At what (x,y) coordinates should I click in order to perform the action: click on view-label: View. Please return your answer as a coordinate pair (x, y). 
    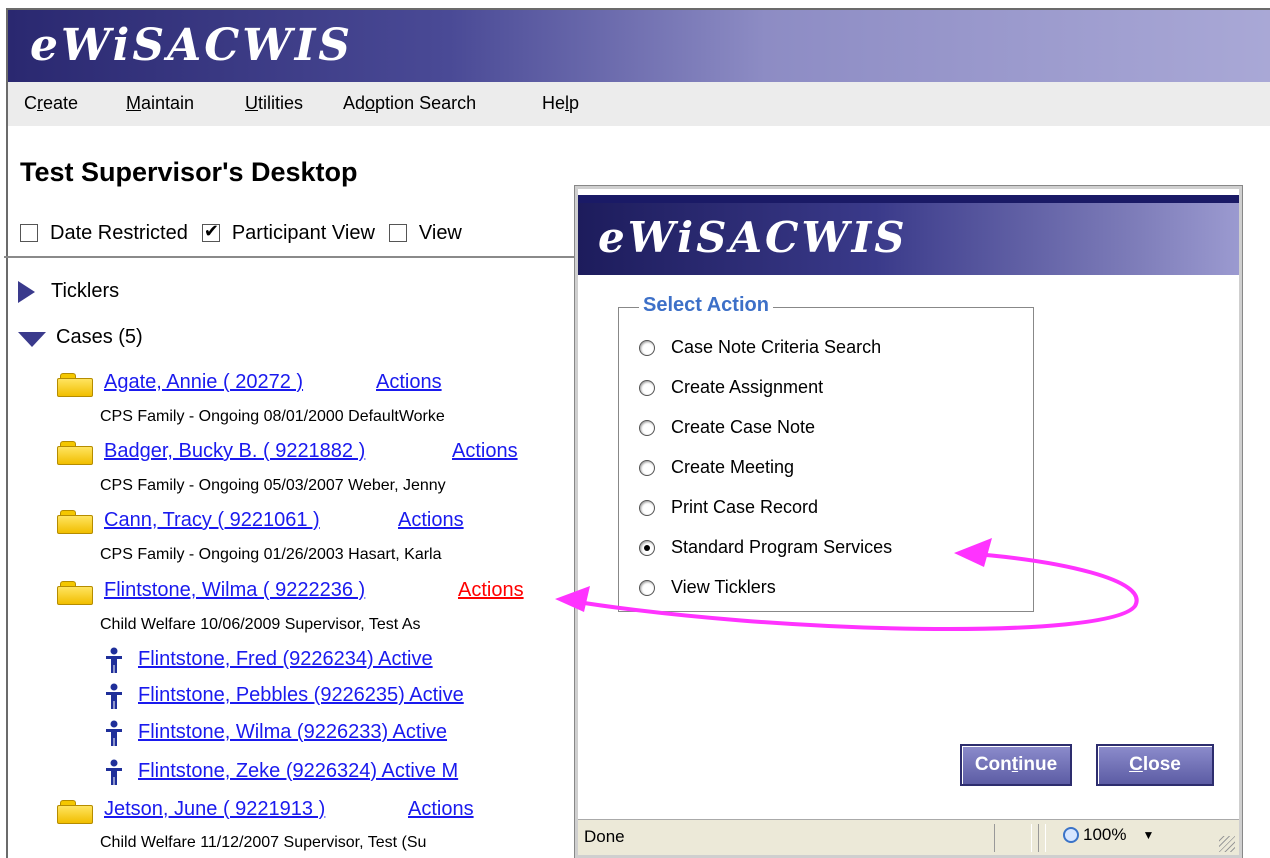
    Looking at the image, I should click on (440, 232).